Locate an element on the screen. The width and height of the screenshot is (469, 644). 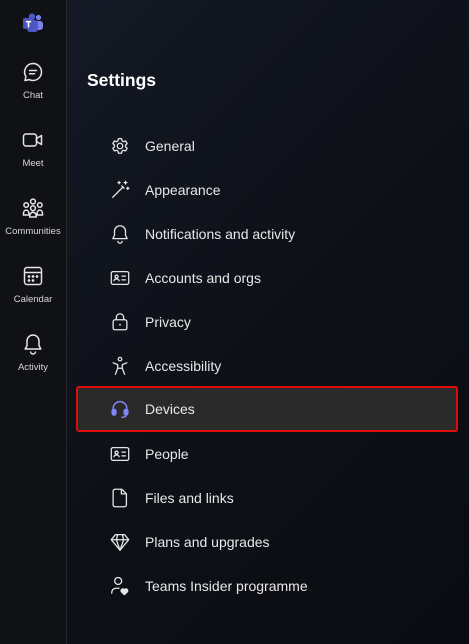
rail-item-communities: Communities is located at coordinates (33, 226).